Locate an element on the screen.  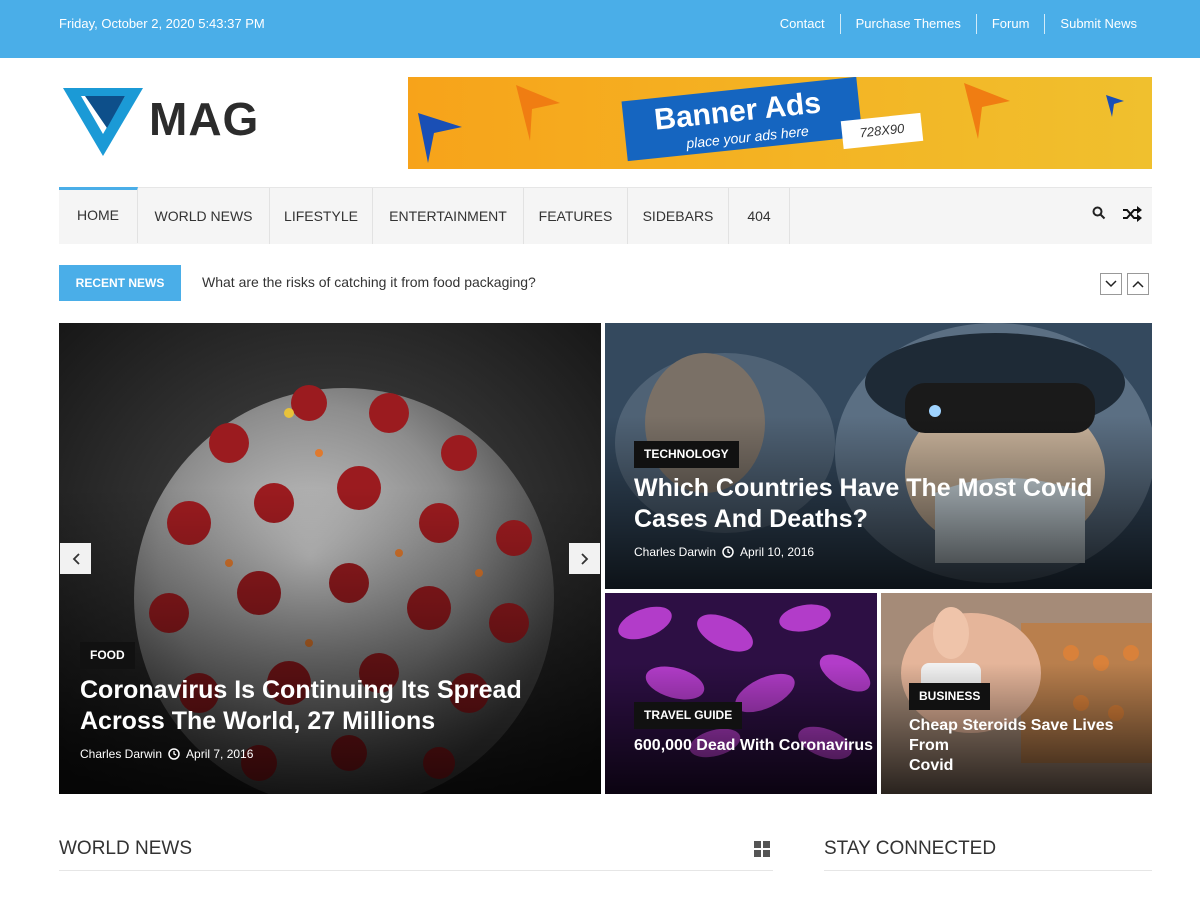
nav-item-lifestyle: LIFESTYLE is located at coordinates (321, 216).